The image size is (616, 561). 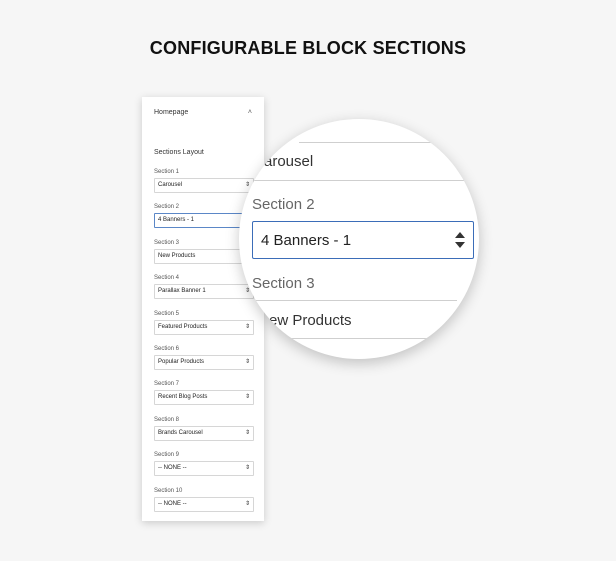 I want to click on chevron-up-icon: ˄, so click(x=250, y=112).